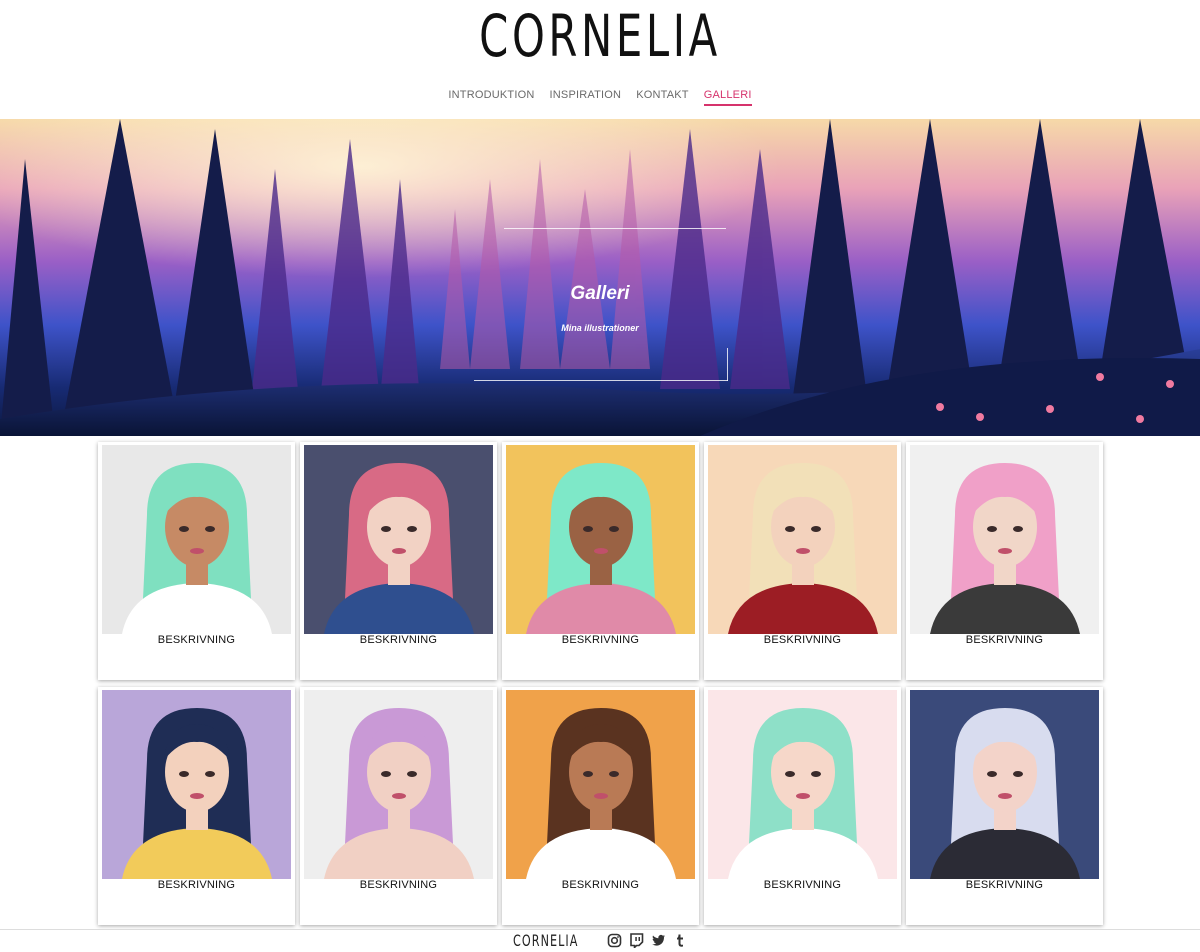  What do you see at coordinates (636, 941) in the screenshot?
I see `twitch-icon` at bounding box center [636, 941].